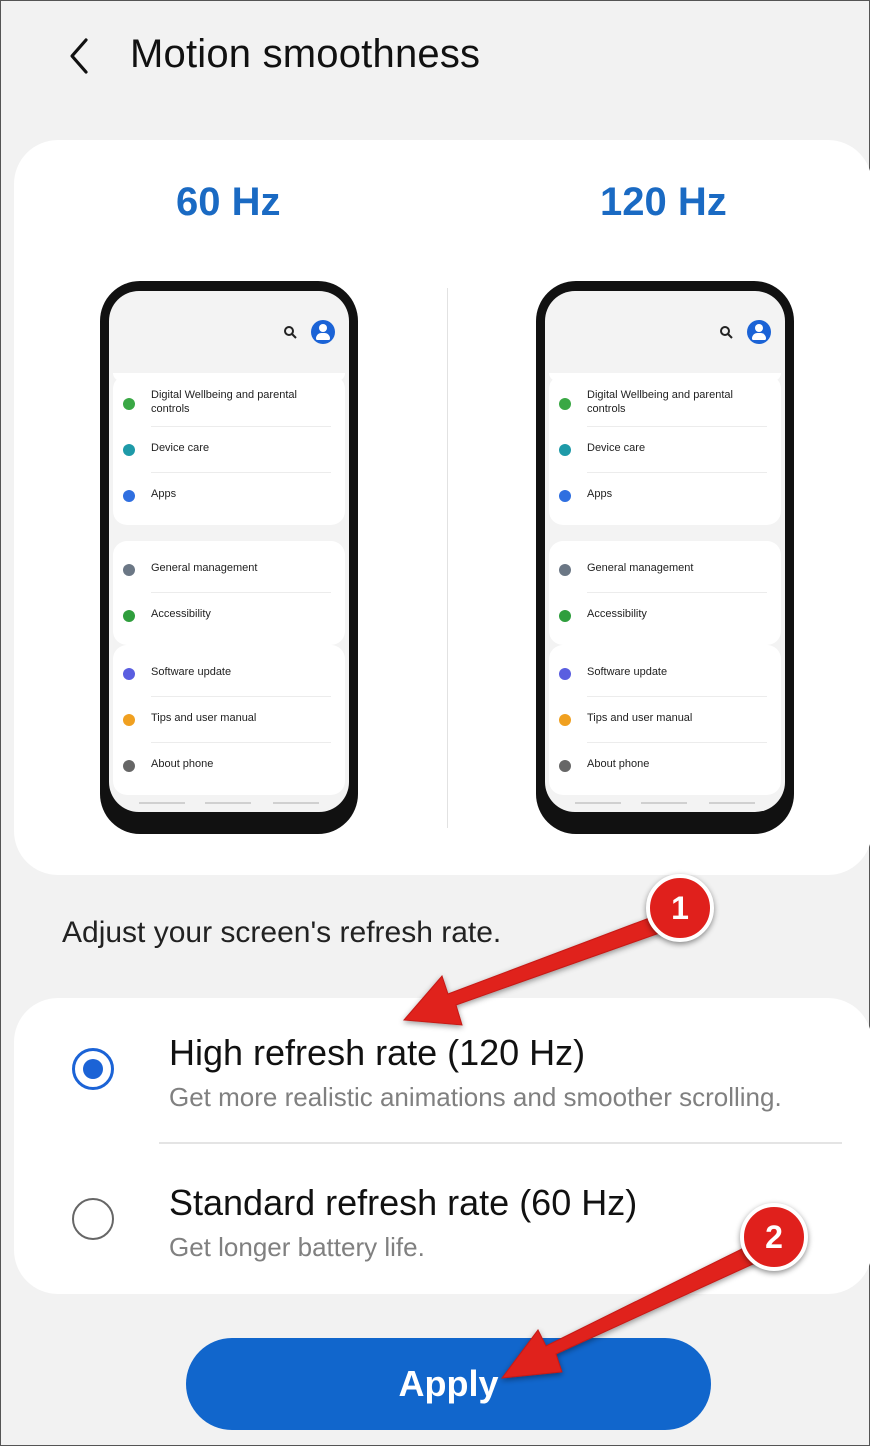 This screenshot has width=870, height=1446. I want to click on radio-button-selected, so click(93, 1069).